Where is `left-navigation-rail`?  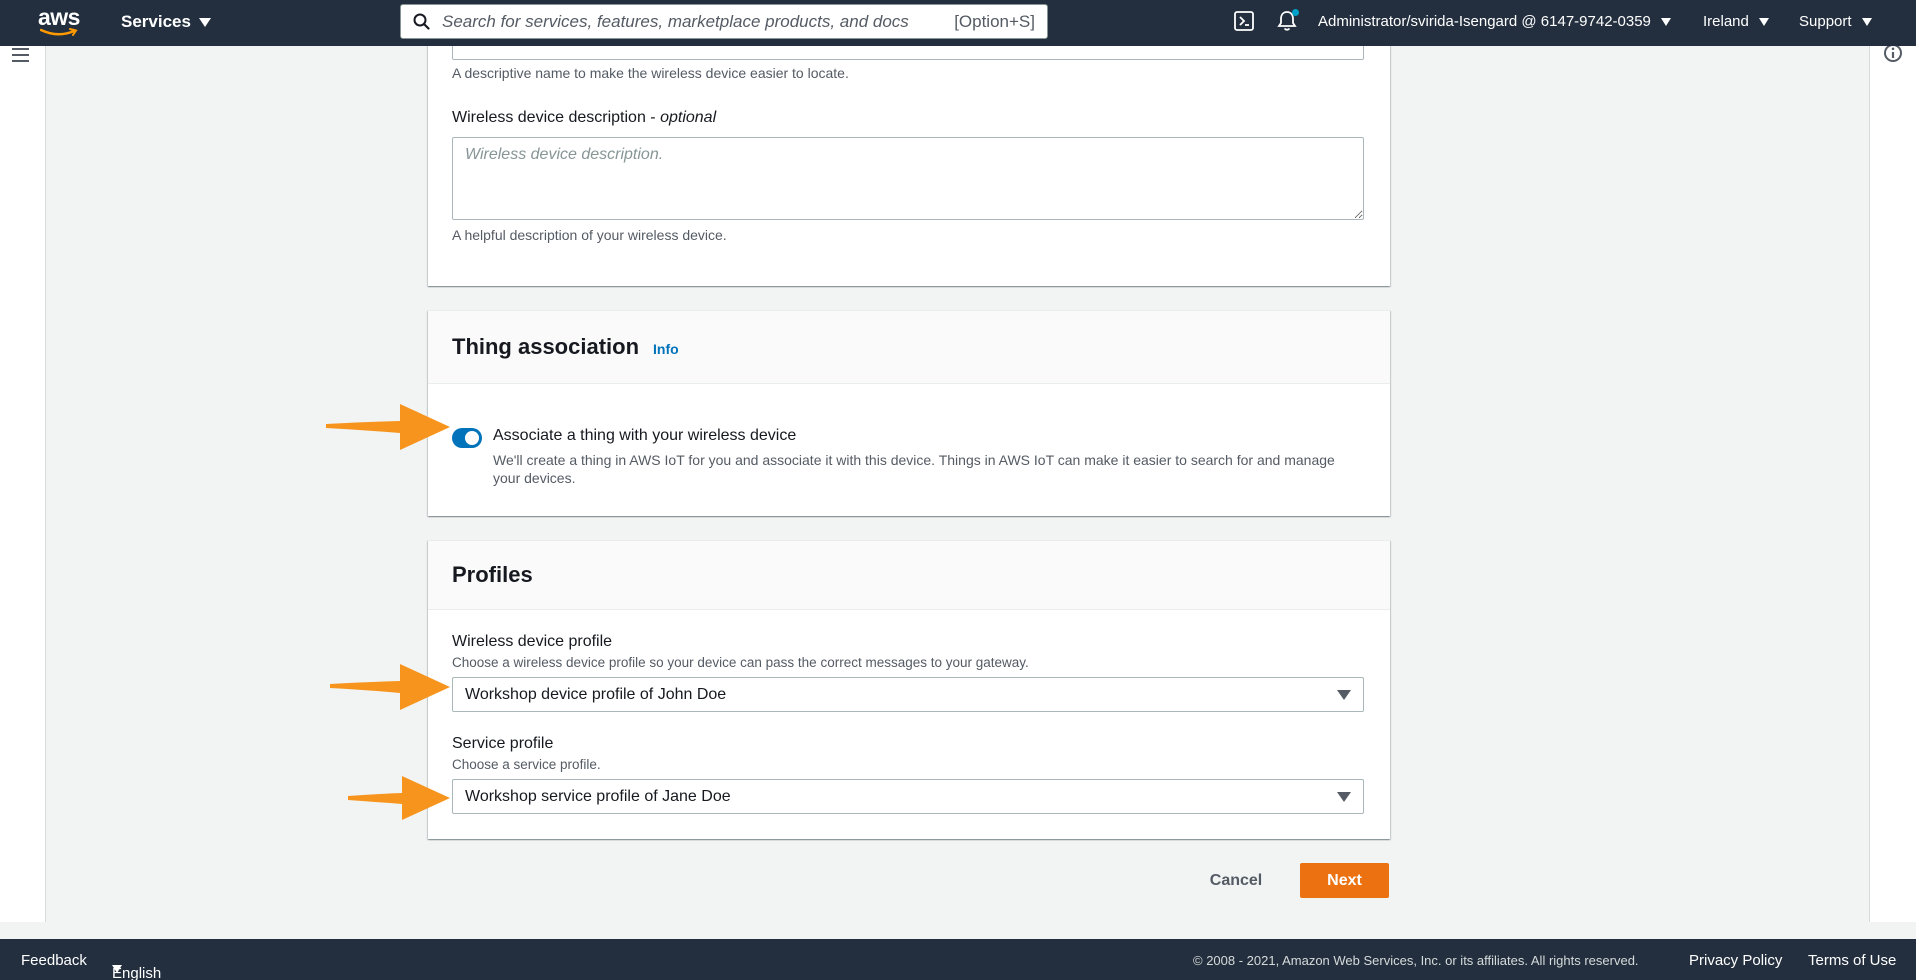 left-navigation-rail is located at coordinates (23, 484).